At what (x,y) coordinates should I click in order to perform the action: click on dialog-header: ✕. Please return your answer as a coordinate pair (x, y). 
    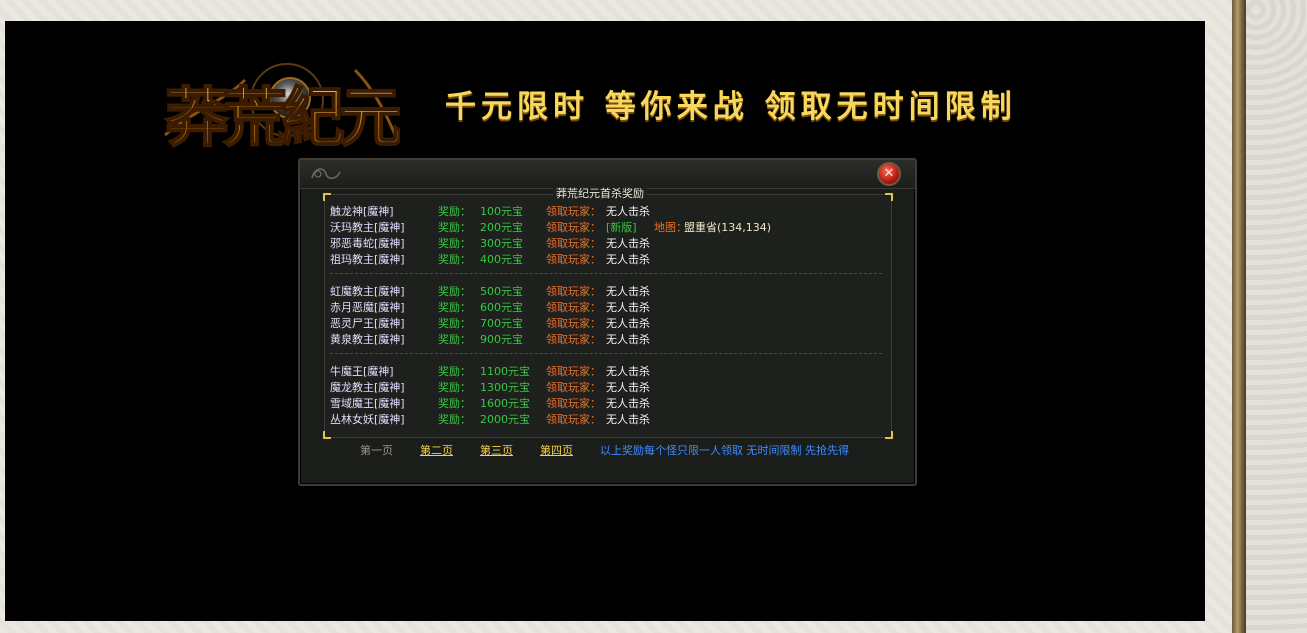
    Looking at the image, I should click on (607, 174).